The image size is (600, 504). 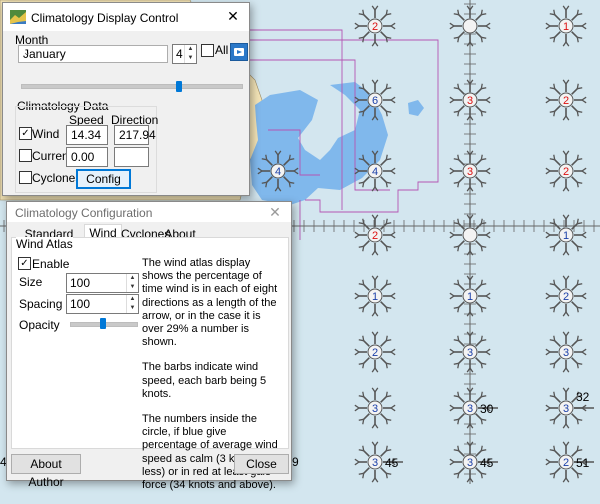 I want to click on close-button: Close, so click(x=261, y=464).